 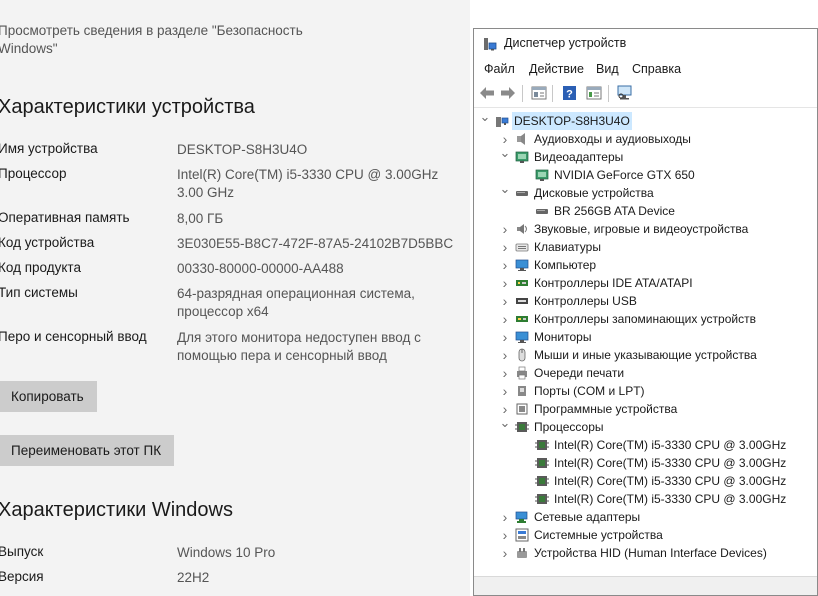 I want to click on usb-icon, so click(x=522, y=301).